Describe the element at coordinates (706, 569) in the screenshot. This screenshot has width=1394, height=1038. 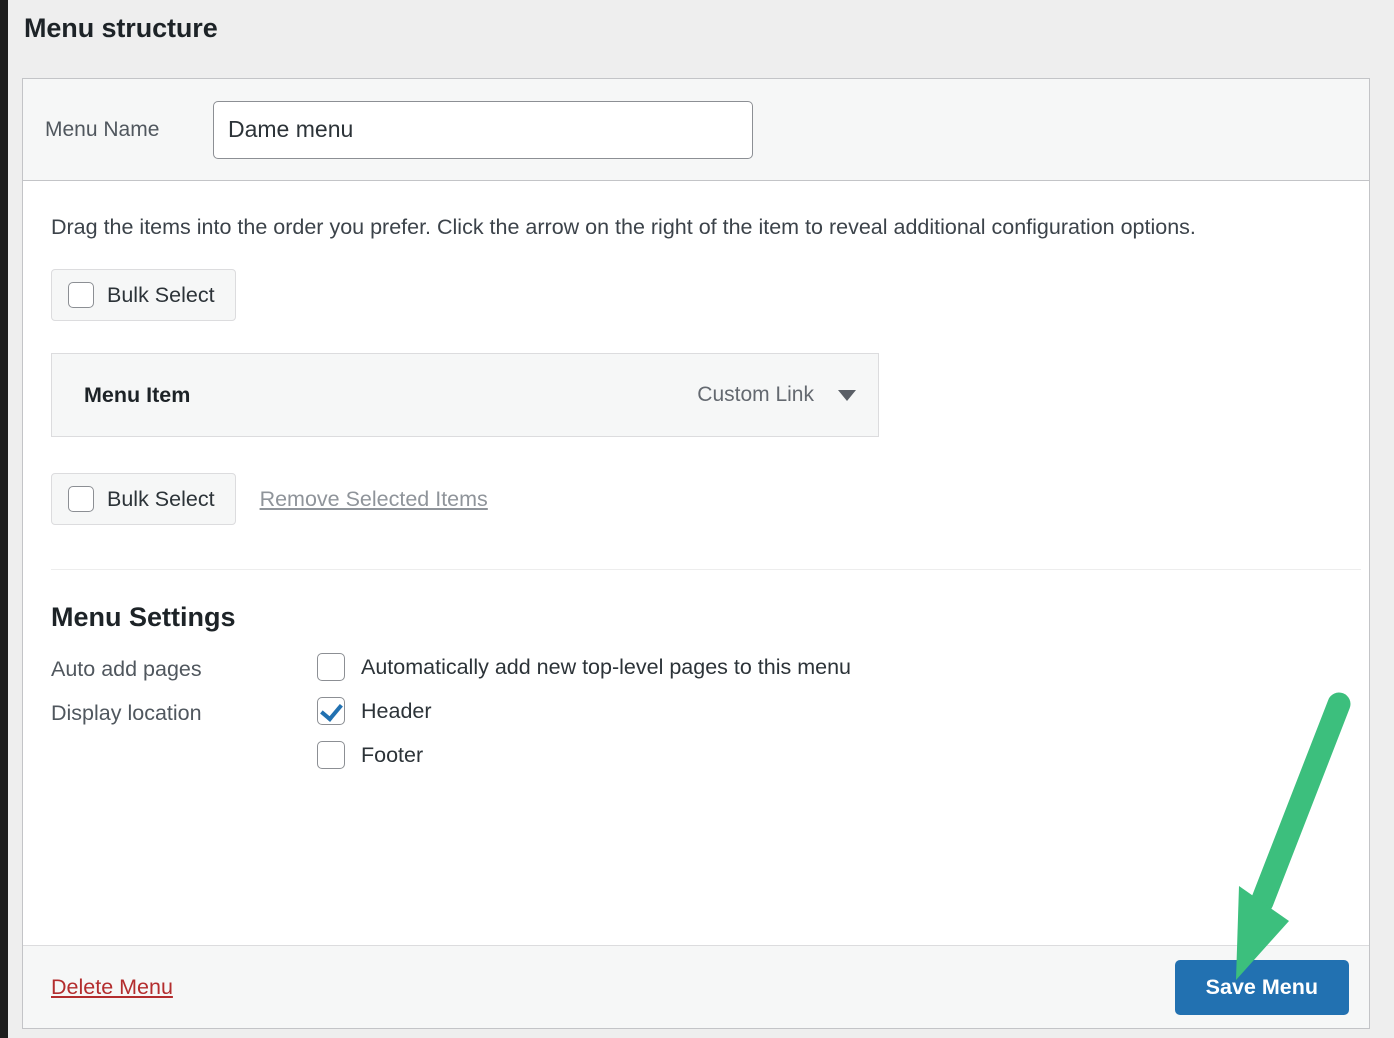
I see `section-divider` at that location.